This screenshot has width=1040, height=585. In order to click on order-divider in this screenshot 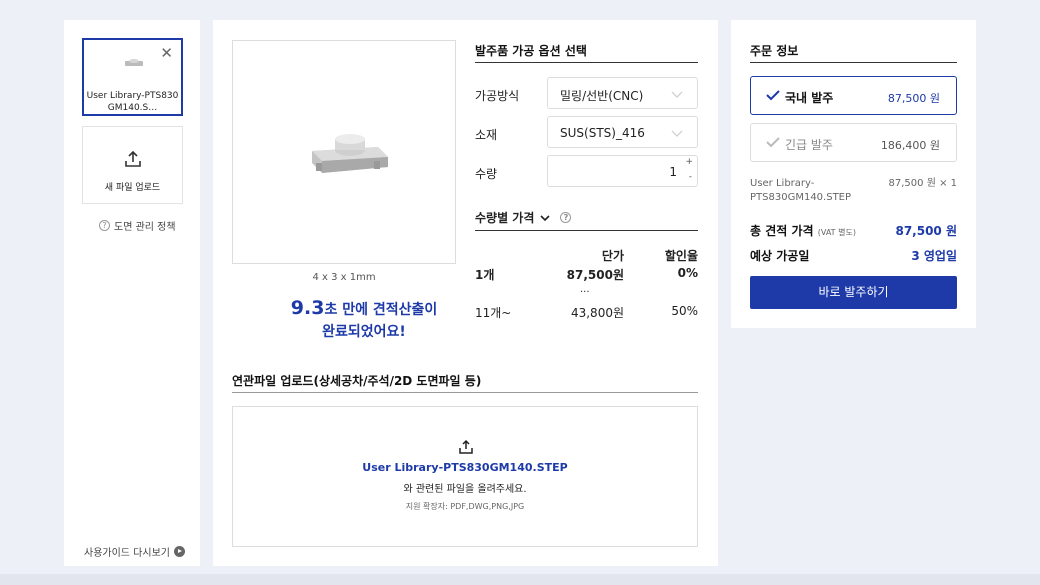, I will do `click(853, 62)`.